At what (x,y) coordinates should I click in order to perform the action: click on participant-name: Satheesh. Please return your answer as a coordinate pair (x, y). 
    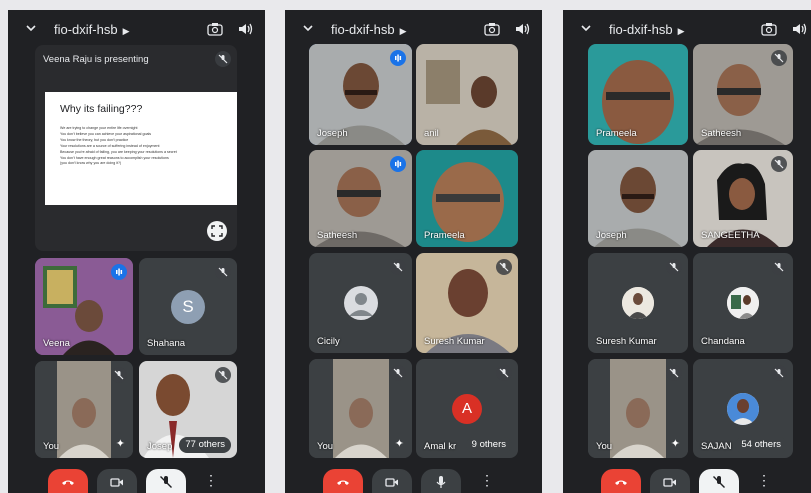
    Looking at the image, I should click on (337, 235).